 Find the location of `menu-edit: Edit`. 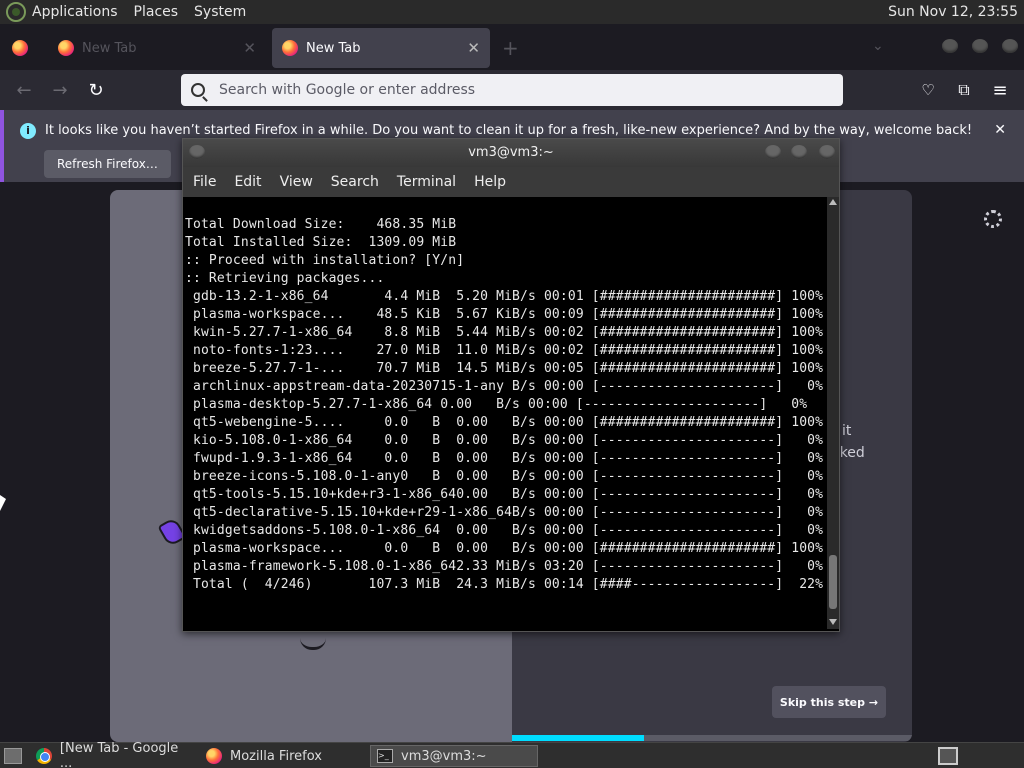

menu-edit: Edit is located at coordinates (247, 182).